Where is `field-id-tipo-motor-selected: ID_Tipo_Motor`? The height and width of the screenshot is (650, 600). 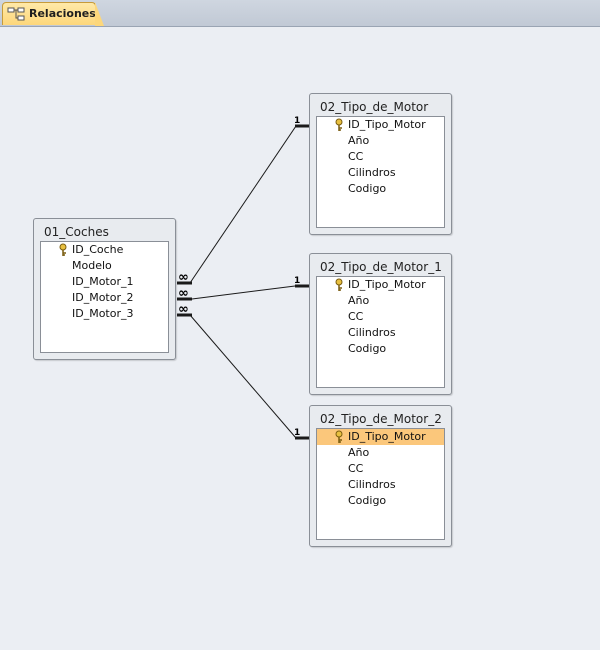 field-id-tipo-motor-selected: ID_Tipo_Motor is located at coordinates (380, 437).